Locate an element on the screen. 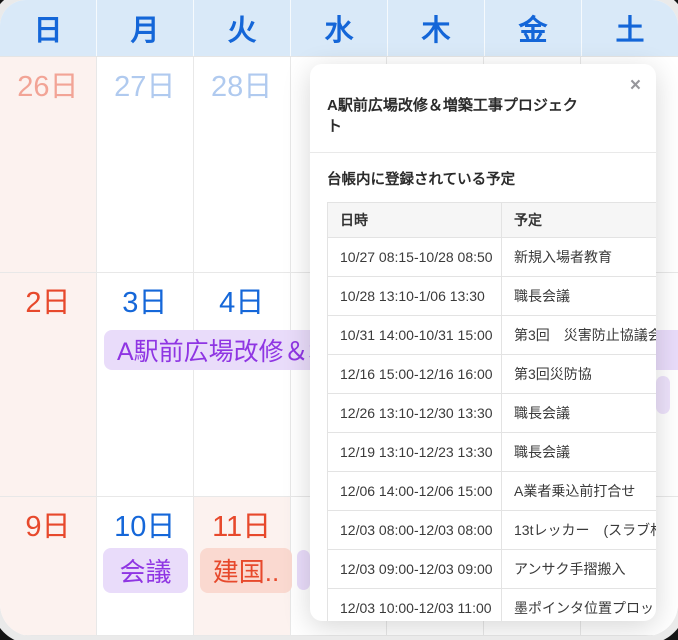 The image size is (678, 640). date-label: 4日 is located at coordinates (242, 303).